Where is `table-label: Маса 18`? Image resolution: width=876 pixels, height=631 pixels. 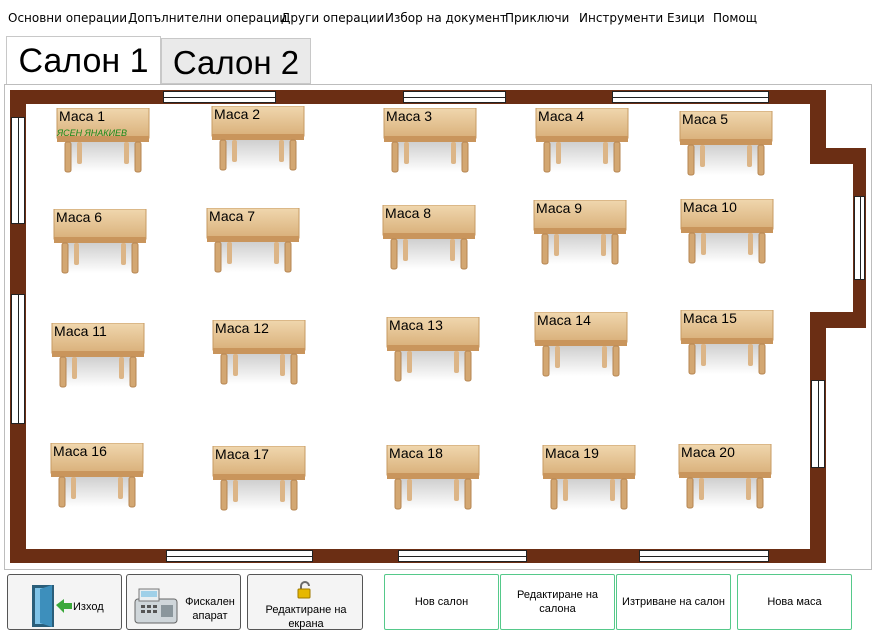 table-label: Маса 18 is located at coordinates (416, 453).